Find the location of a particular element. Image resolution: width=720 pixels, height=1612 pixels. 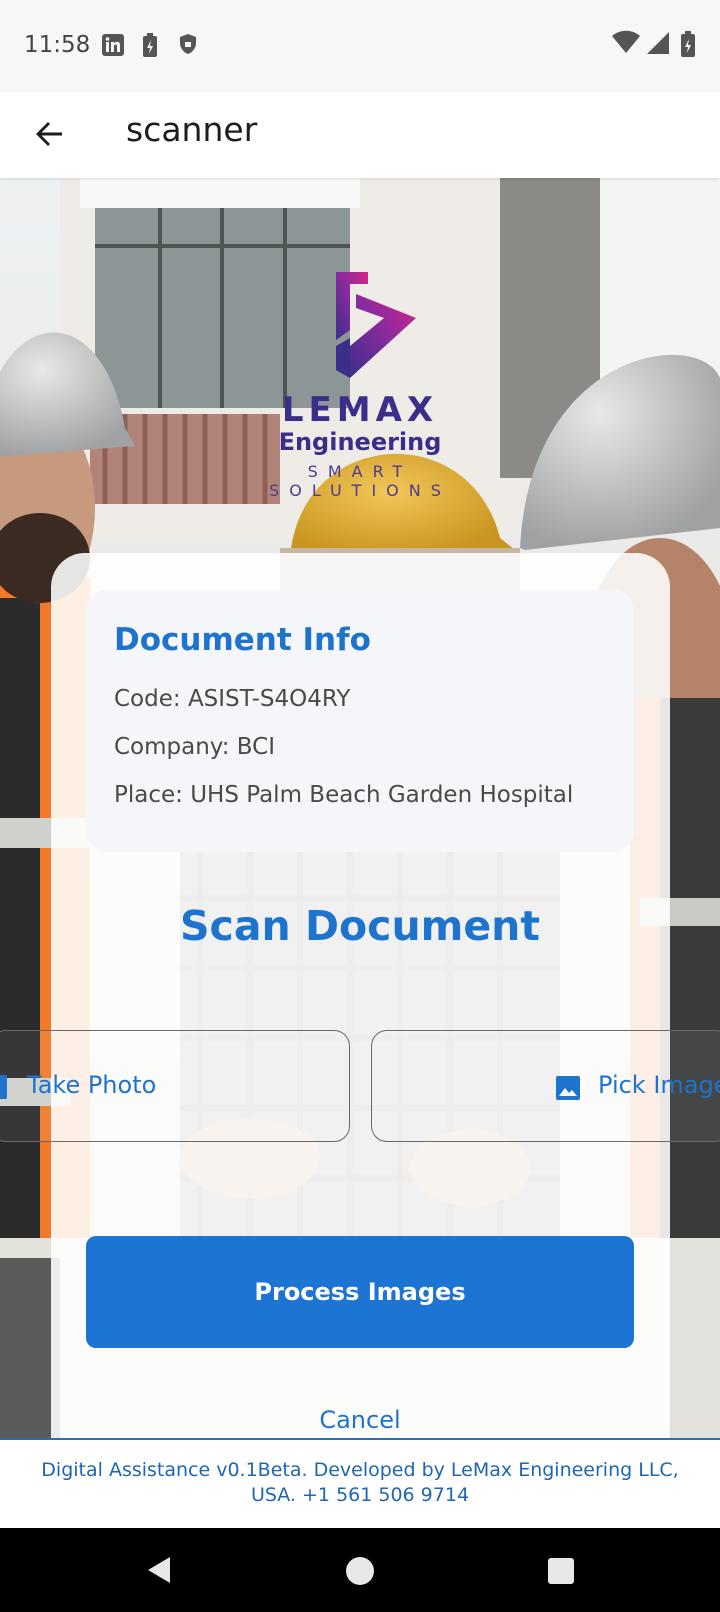

pick-image-button: Pick Image is located at coordinates (545, 1086).